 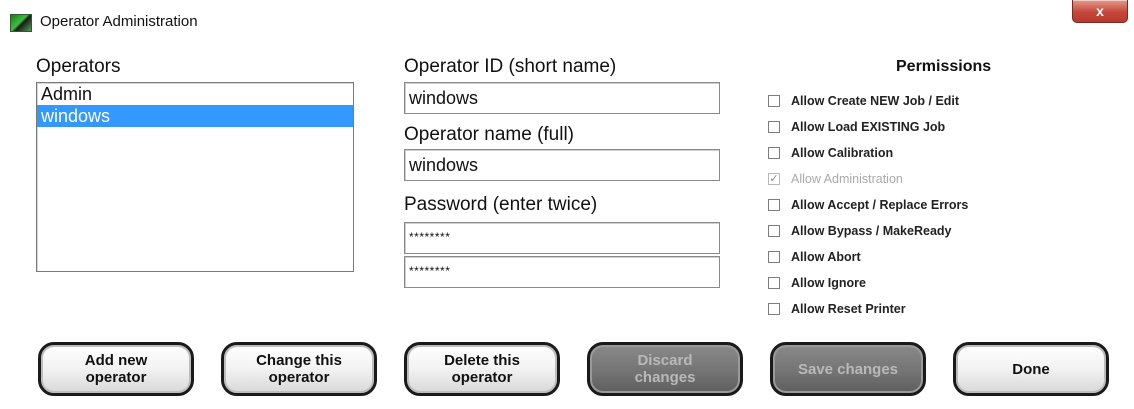 What do you see at coordinates (562, 272) in the screenshot?
I see `password-confirm-field: ********` at bounding box center [562, 272].